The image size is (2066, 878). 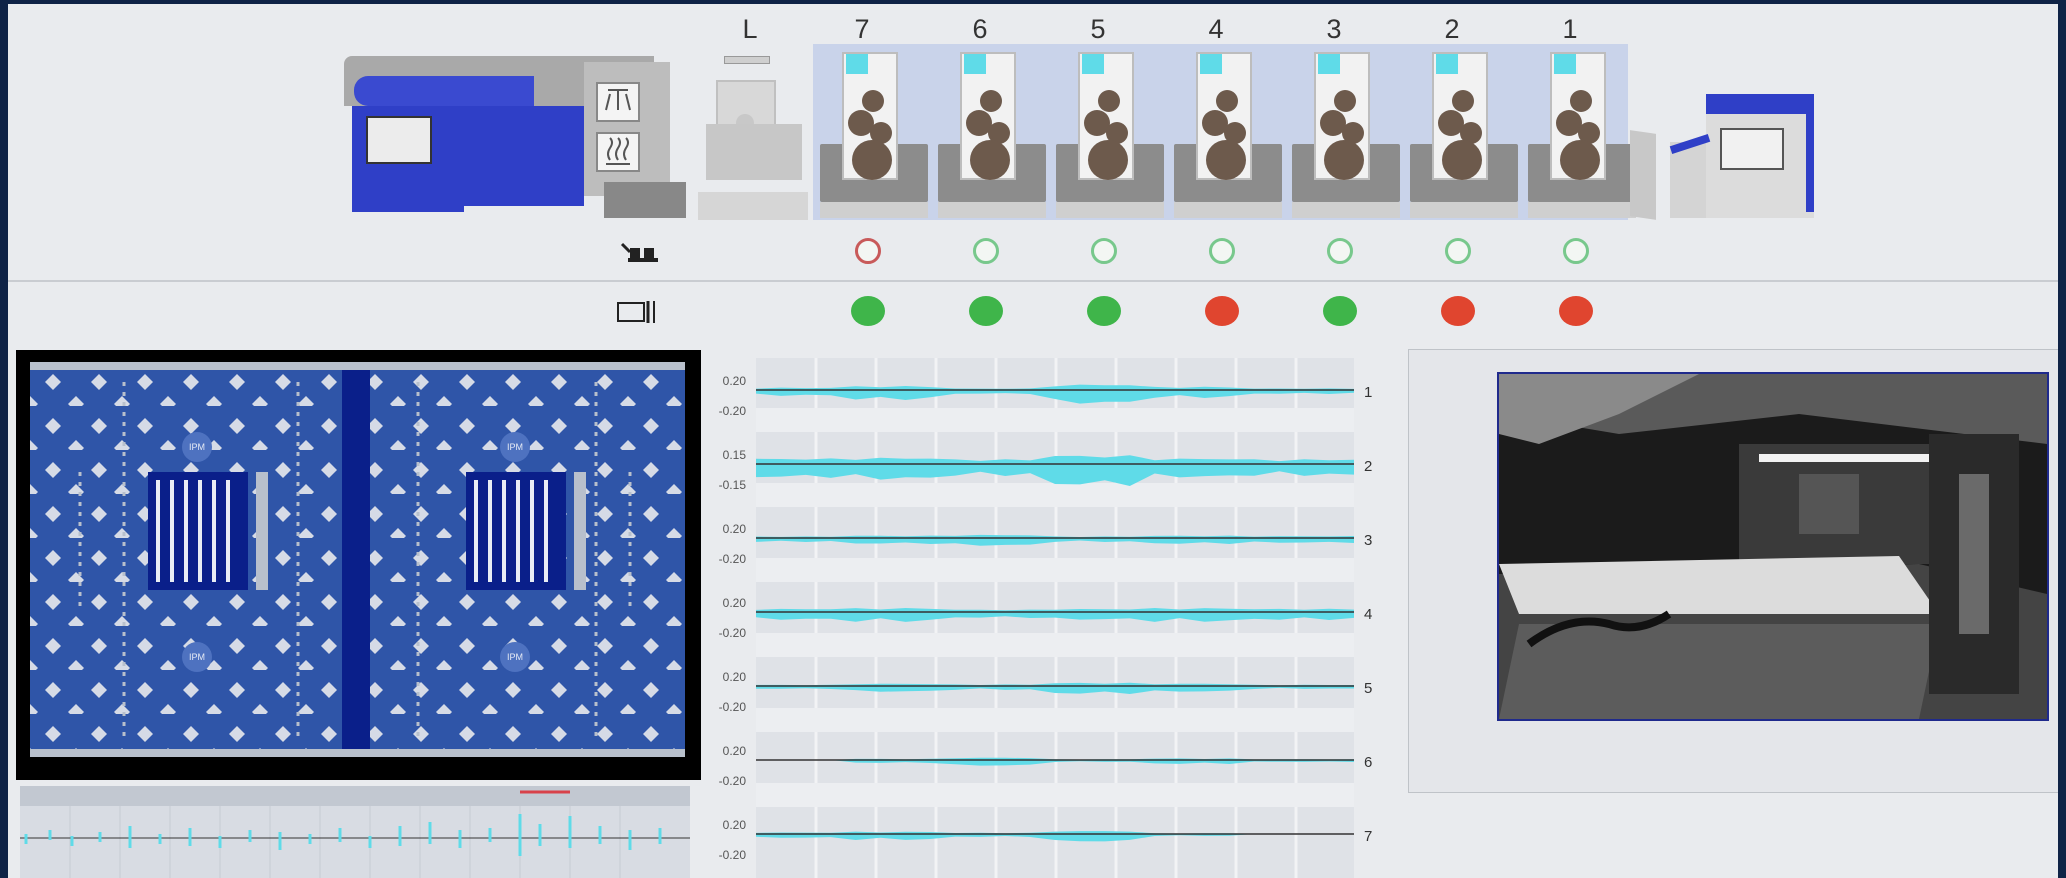 What do you see at coordinates (641, 252) in the screenshot?
I see `register-marks-icon` at bounding box center [641, 252].